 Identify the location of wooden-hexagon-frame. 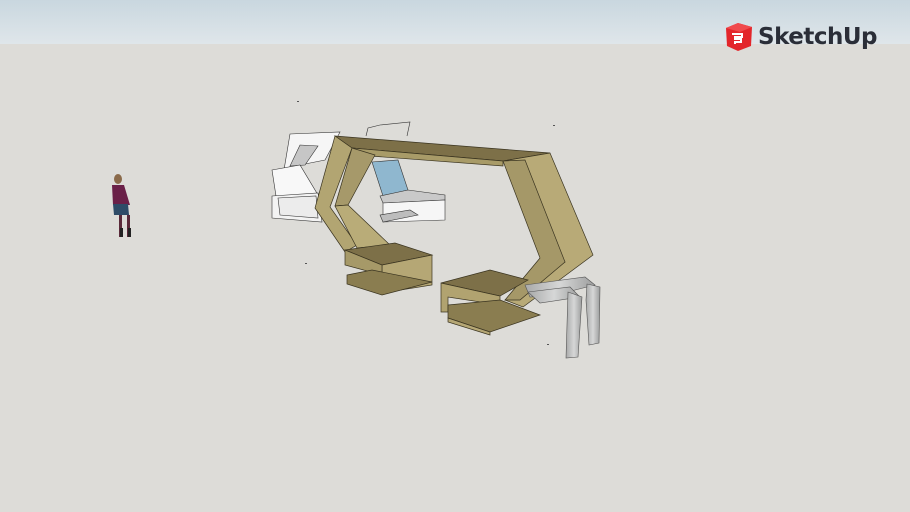
(454, 235).